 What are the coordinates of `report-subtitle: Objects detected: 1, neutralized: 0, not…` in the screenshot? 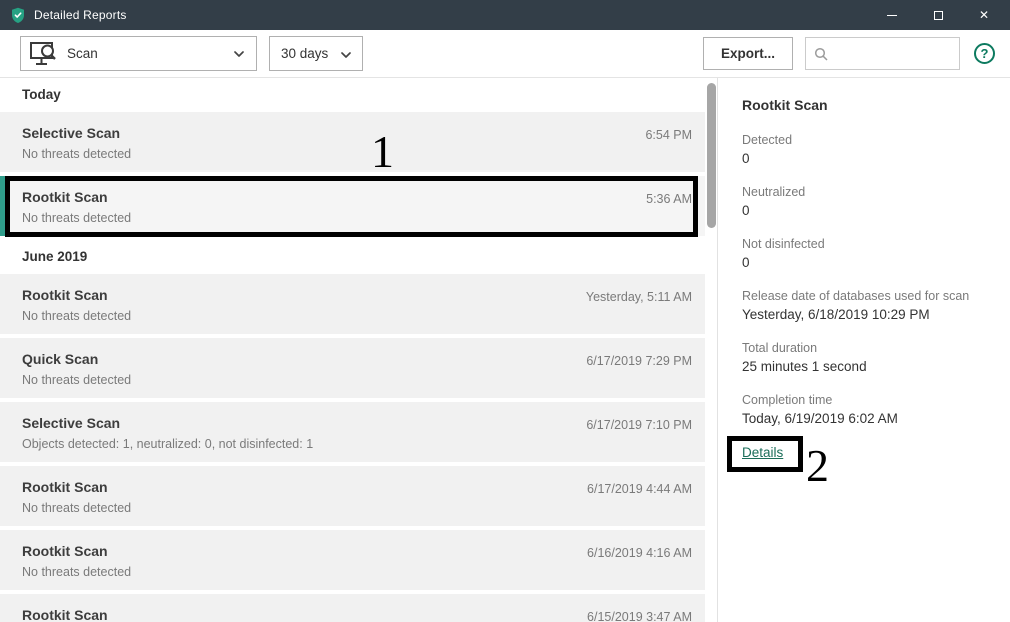 It's located at (168, 444).